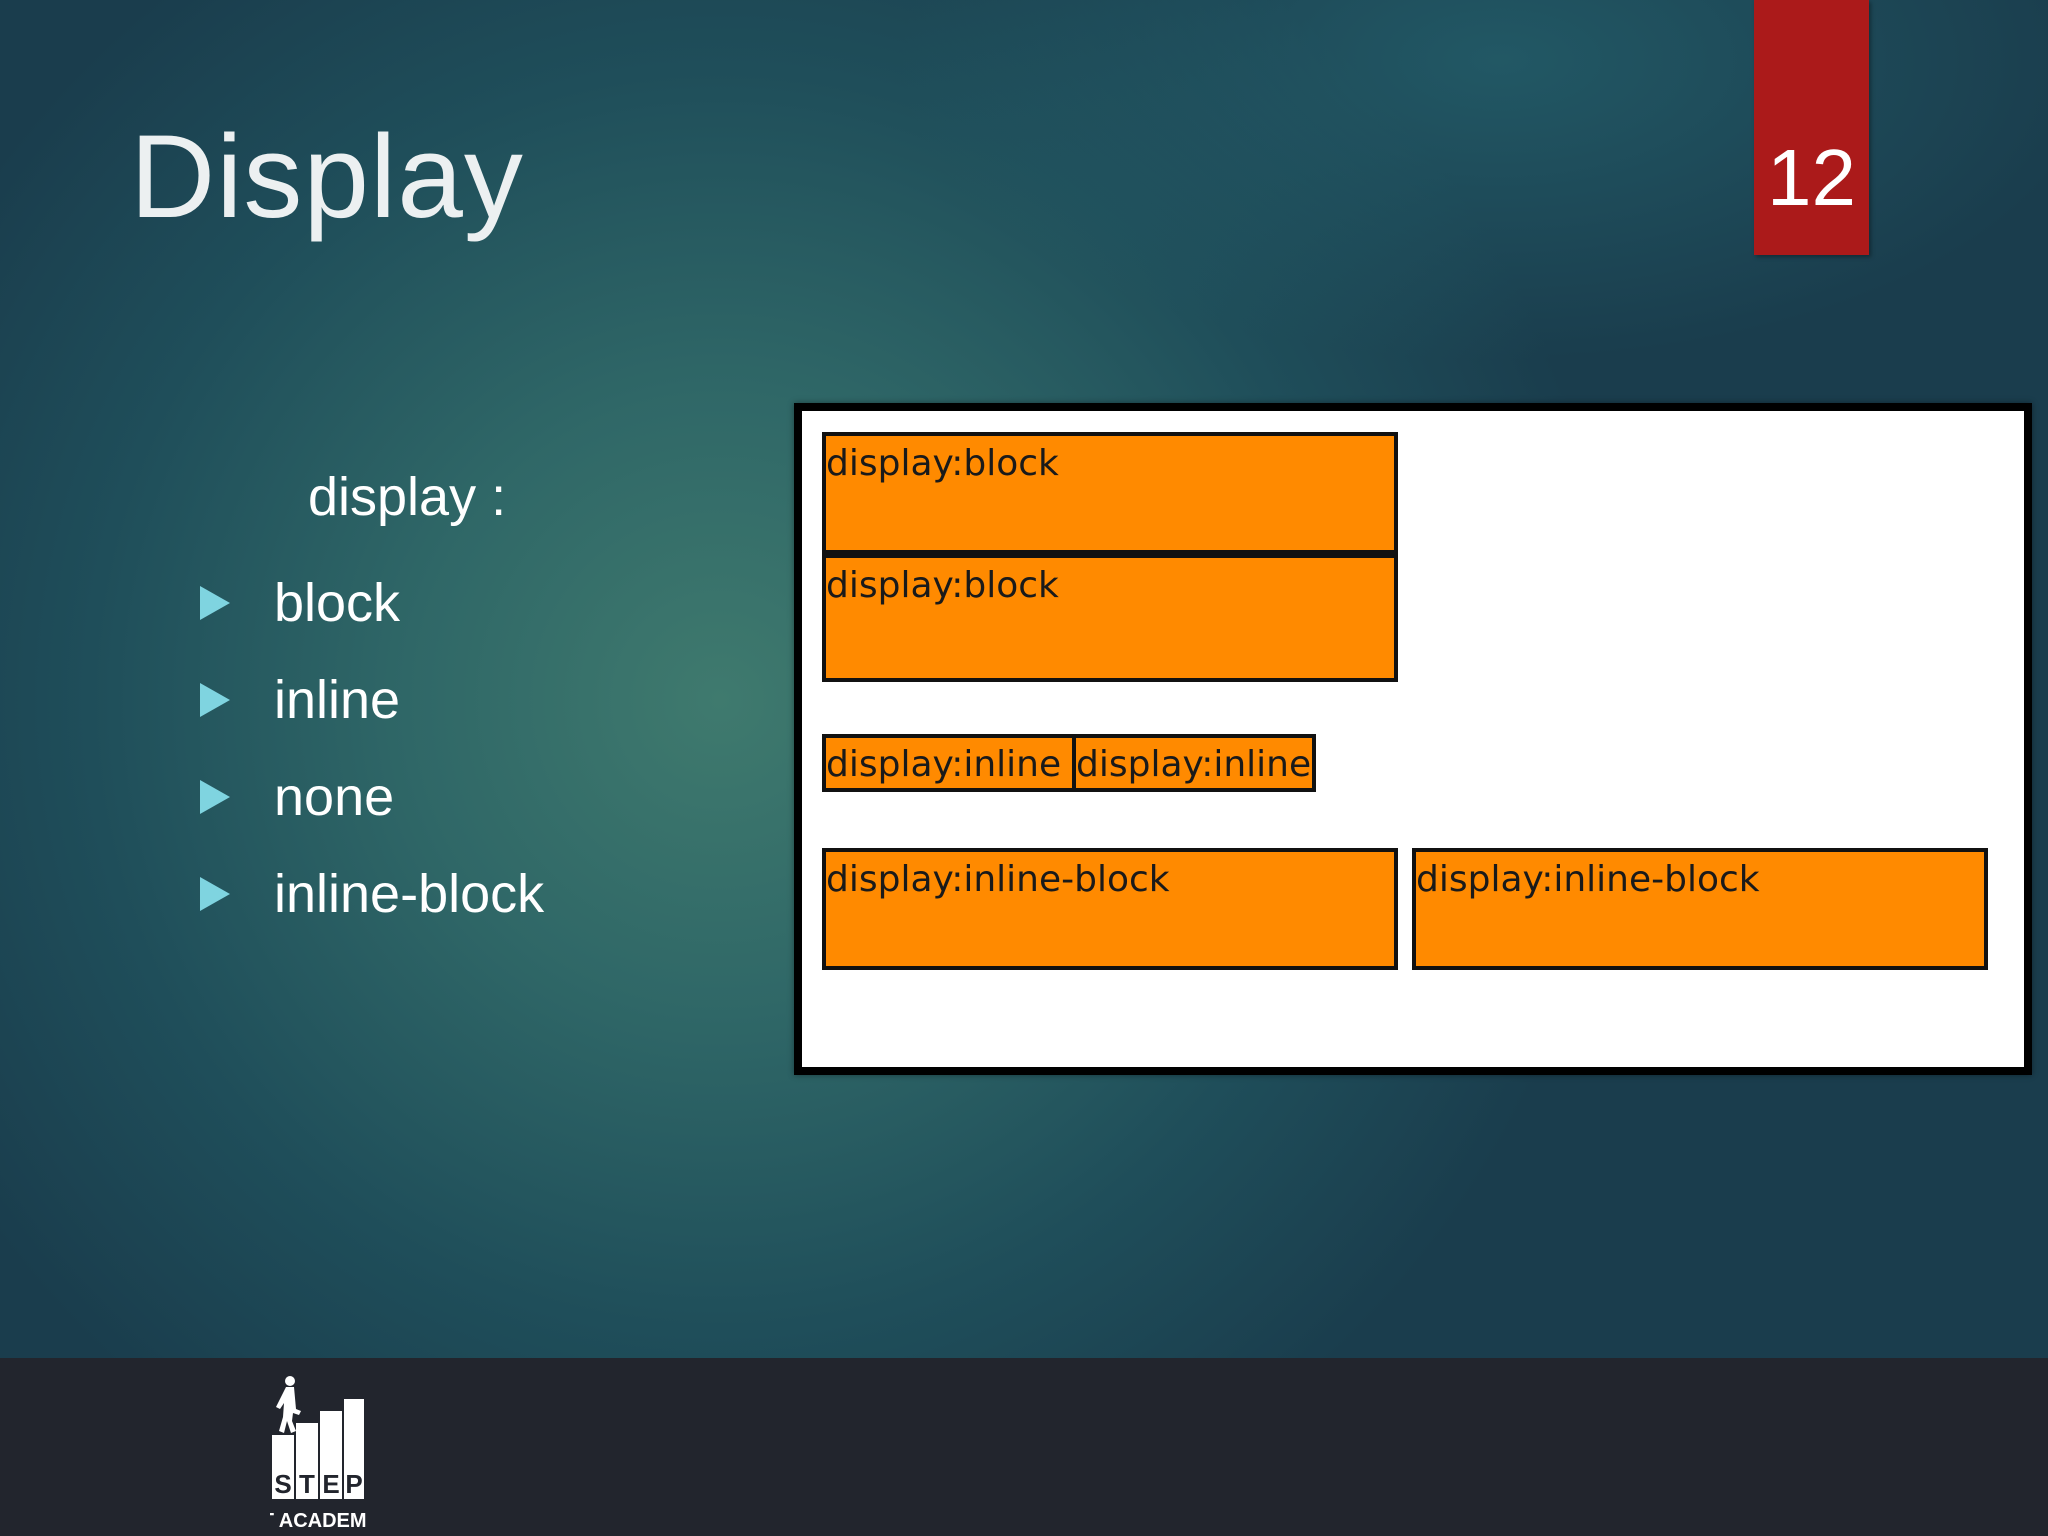 This screenshot has height=1536, width=2048. I want to click on svg-text: IT ACADEMY, so click(318, 1521).